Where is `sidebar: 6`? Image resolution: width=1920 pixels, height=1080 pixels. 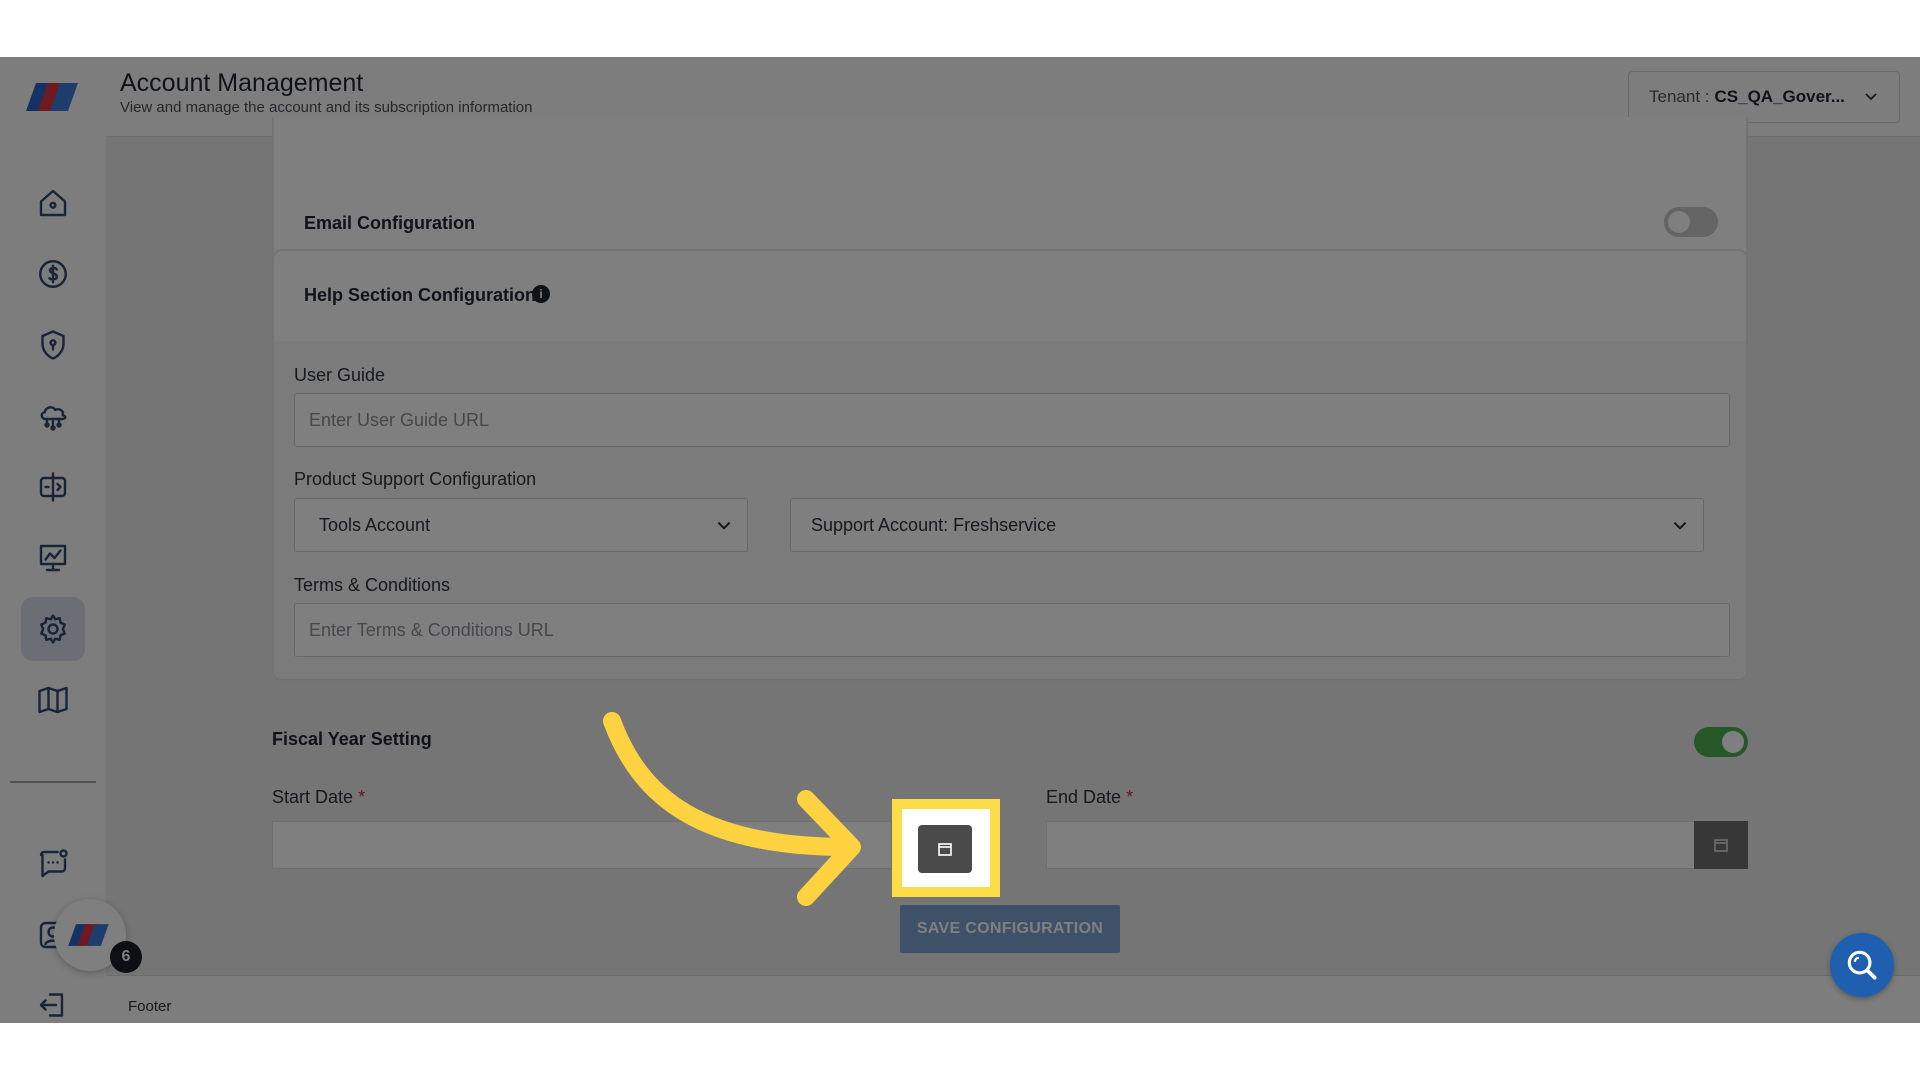 sidebar: 6 is located at coordinates (71, 540).